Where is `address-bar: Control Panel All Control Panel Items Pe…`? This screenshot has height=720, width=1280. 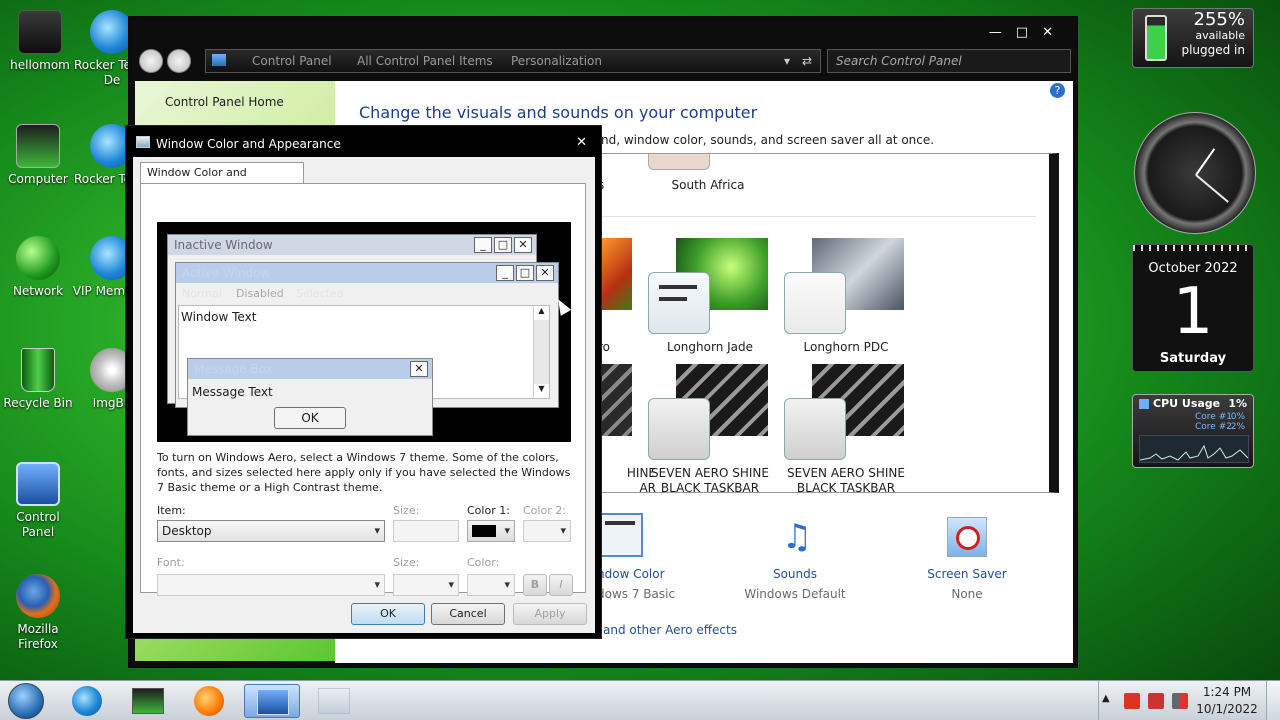 address-bar: Control Panel All Control Panel Items Pe… is located at coordinates (513, 61).